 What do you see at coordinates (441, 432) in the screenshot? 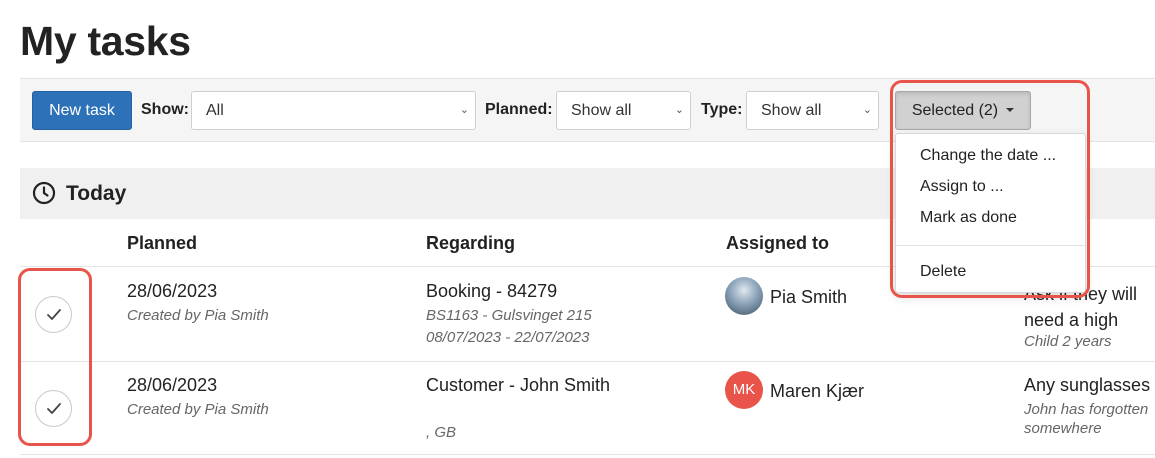
I see `regarding-location: , GB` at bounding box center [441, 432].